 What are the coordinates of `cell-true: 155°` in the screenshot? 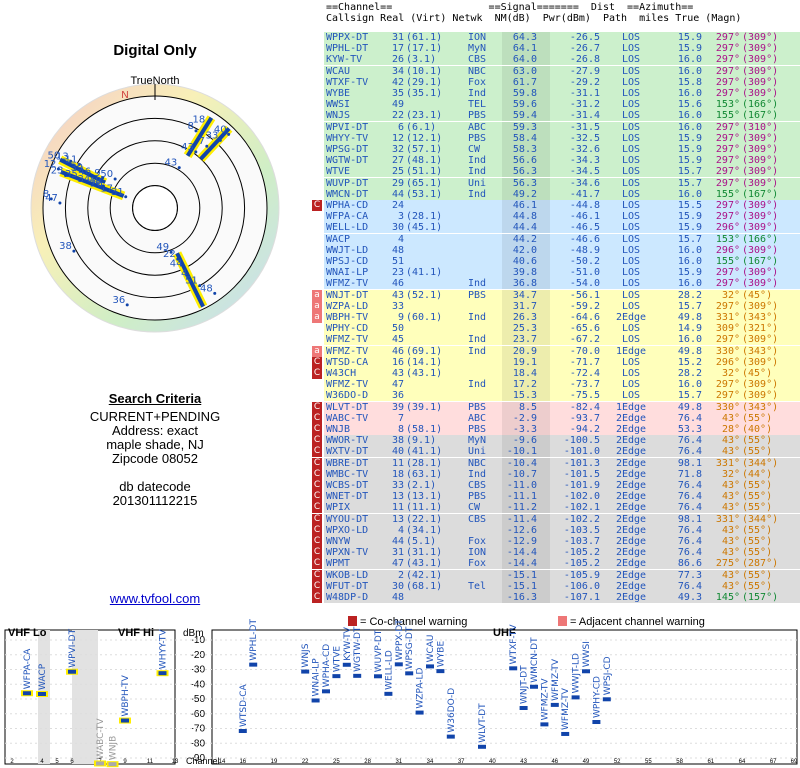 It's located at (727, 194).